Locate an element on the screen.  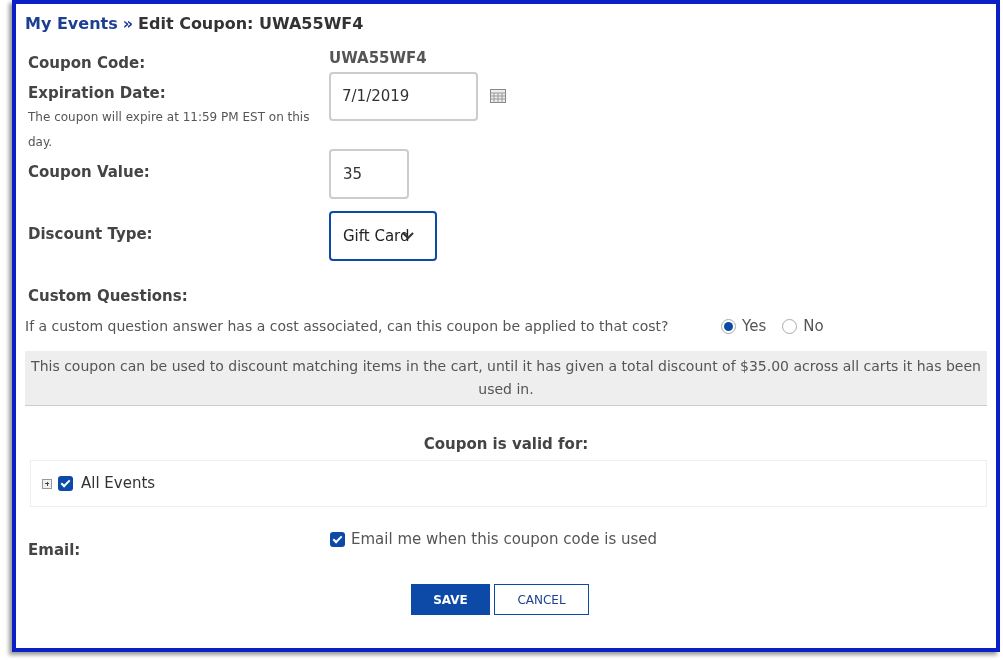
cancel-button: CANCEL is located at coordinates (541, 599).